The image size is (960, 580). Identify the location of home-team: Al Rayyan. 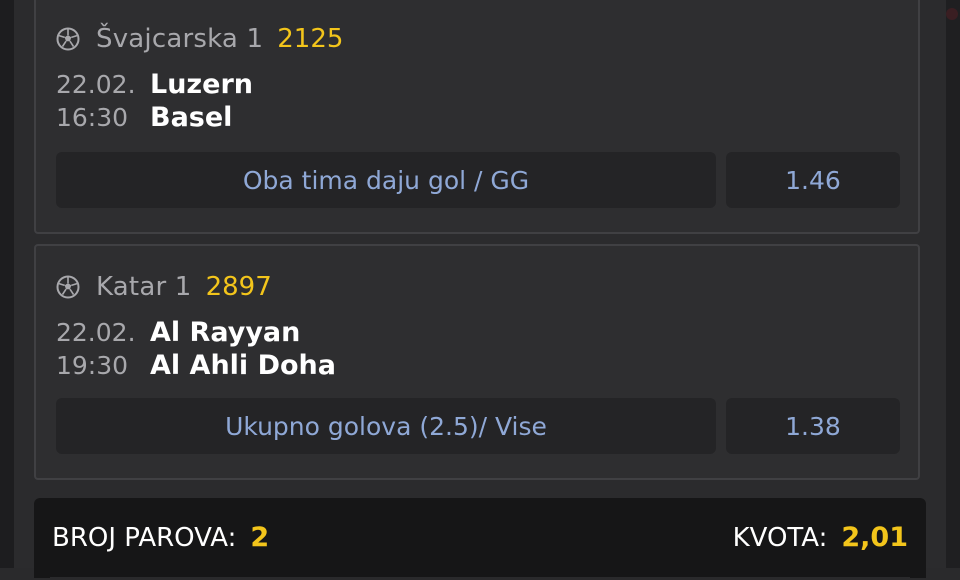
(225, 332).